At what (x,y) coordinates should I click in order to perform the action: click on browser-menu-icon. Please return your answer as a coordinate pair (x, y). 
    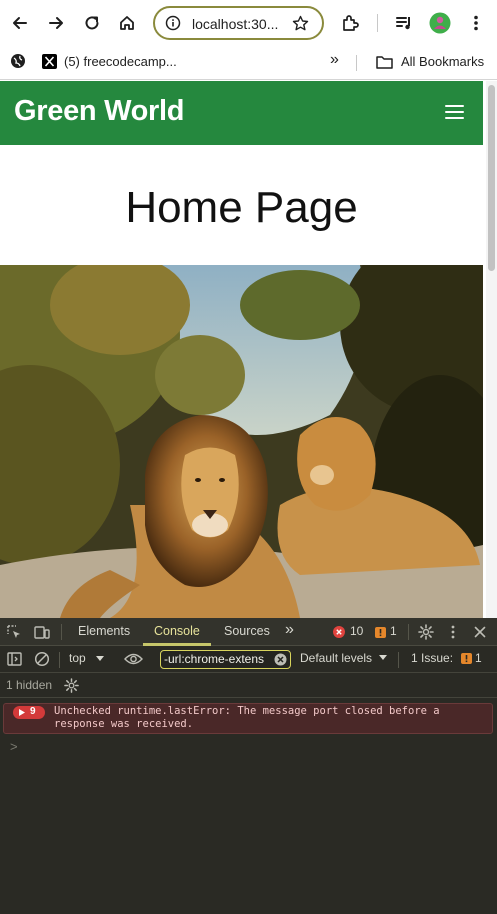
    Looking at the image, I should click on (476, 23).